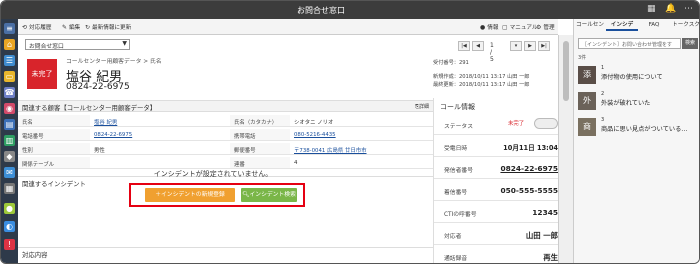  I want to click on field-label: 電話番号, so click(54, 135).